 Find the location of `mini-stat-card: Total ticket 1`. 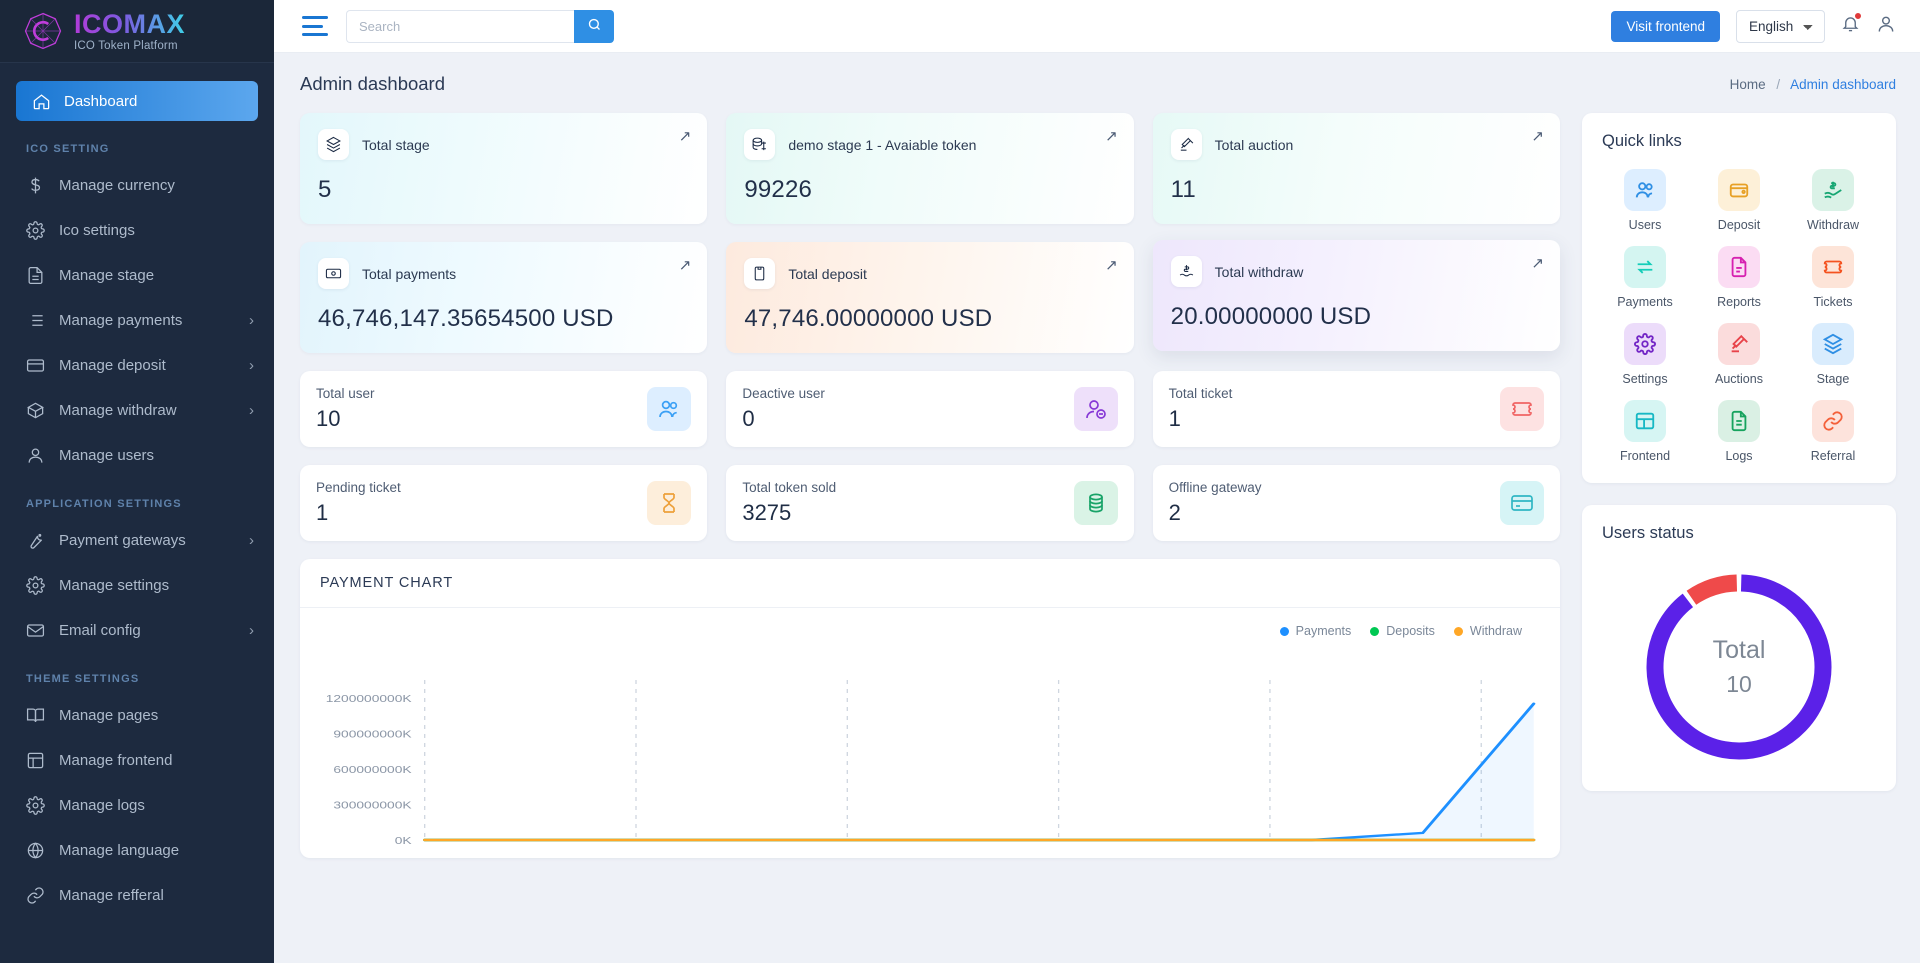

mini-stat-card: Total ticket 1 is located at coordinates (1356, 409).